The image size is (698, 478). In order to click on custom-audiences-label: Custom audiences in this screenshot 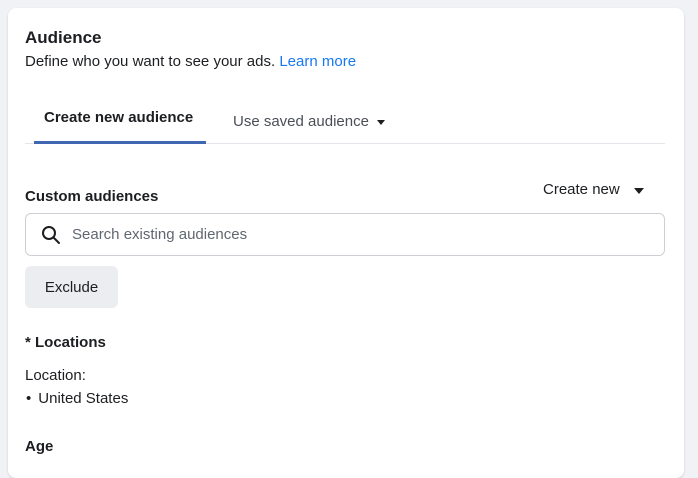, I will do `click(92, 196)`.